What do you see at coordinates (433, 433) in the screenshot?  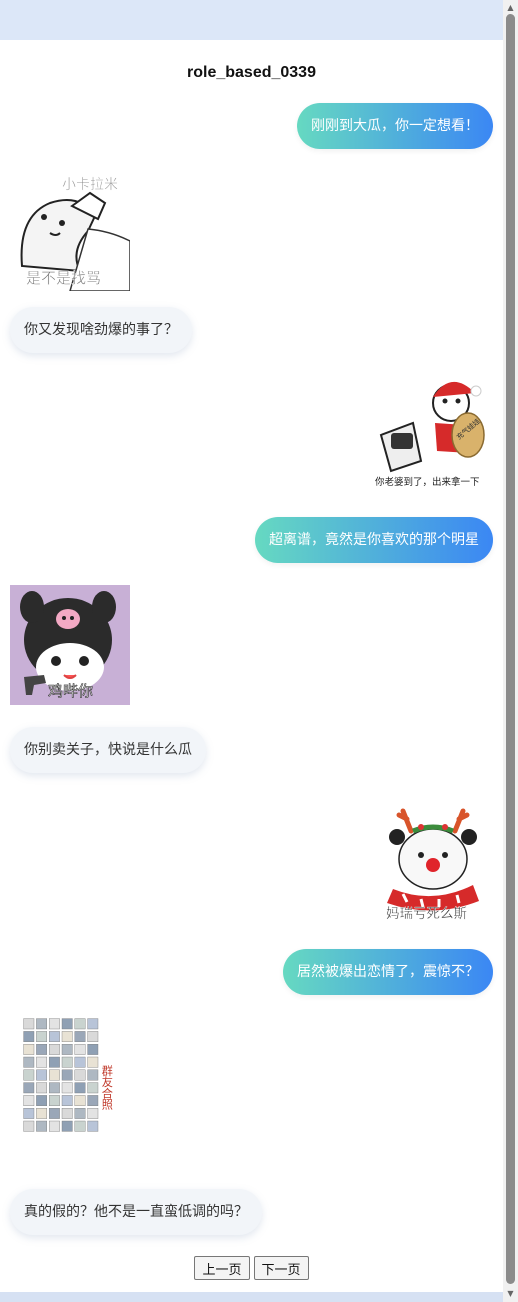 I see `santa-bag-sticker: 充气娃娃 你老婆到了，出来拿一下` at bounding box center [433, 433].